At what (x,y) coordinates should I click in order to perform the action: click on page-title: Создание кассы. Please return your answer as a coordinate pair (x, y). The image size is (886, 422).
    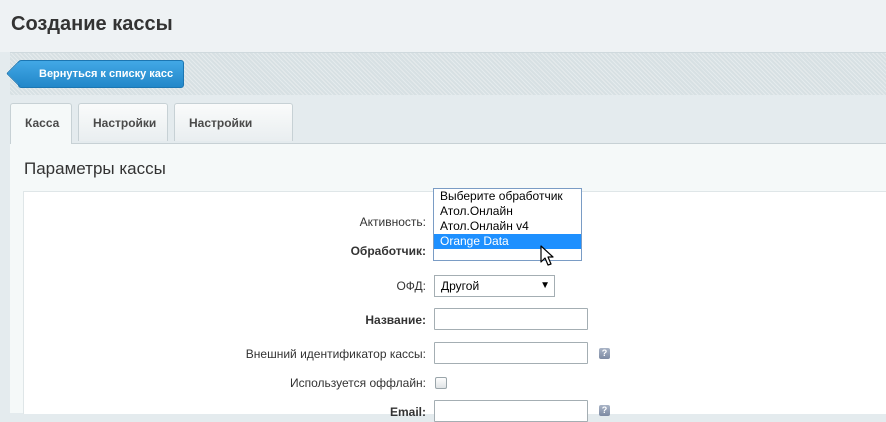
    Looking at the image, I should click on (92, 24).